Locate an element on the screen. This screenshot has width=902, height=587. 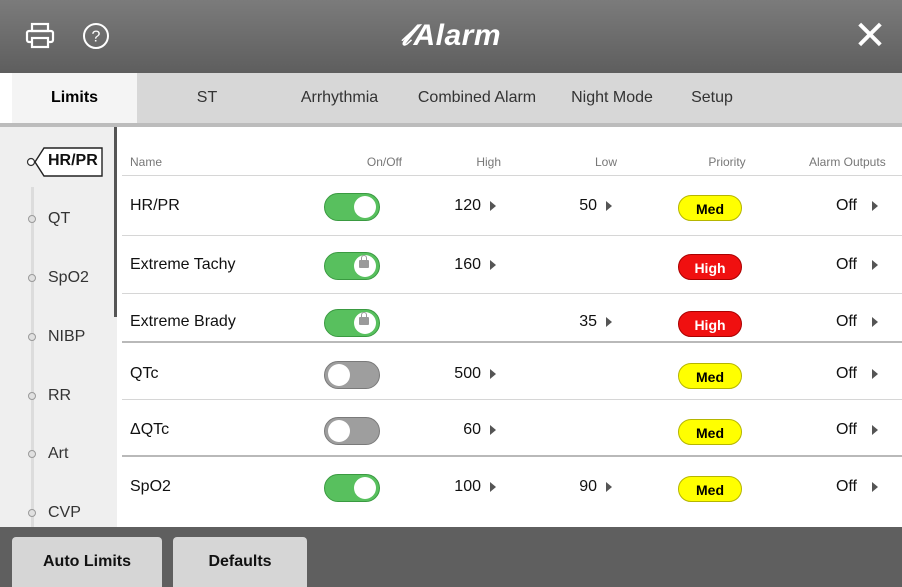
sidebar-item-label: Art is located at coordinates (58, 453).